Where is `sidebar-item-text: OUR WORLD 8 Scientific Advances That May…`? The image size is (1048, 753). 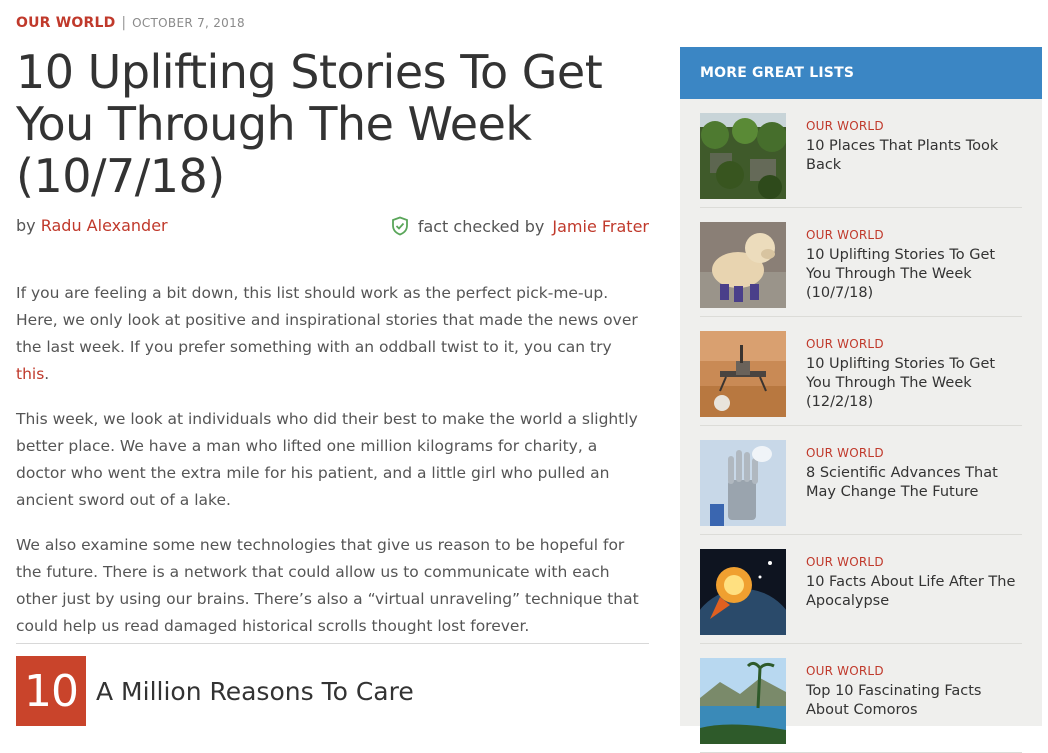 sidebar-item-text: OUR WORLD 8 Scientific Advances That May… is located at coordinates (914, 487).